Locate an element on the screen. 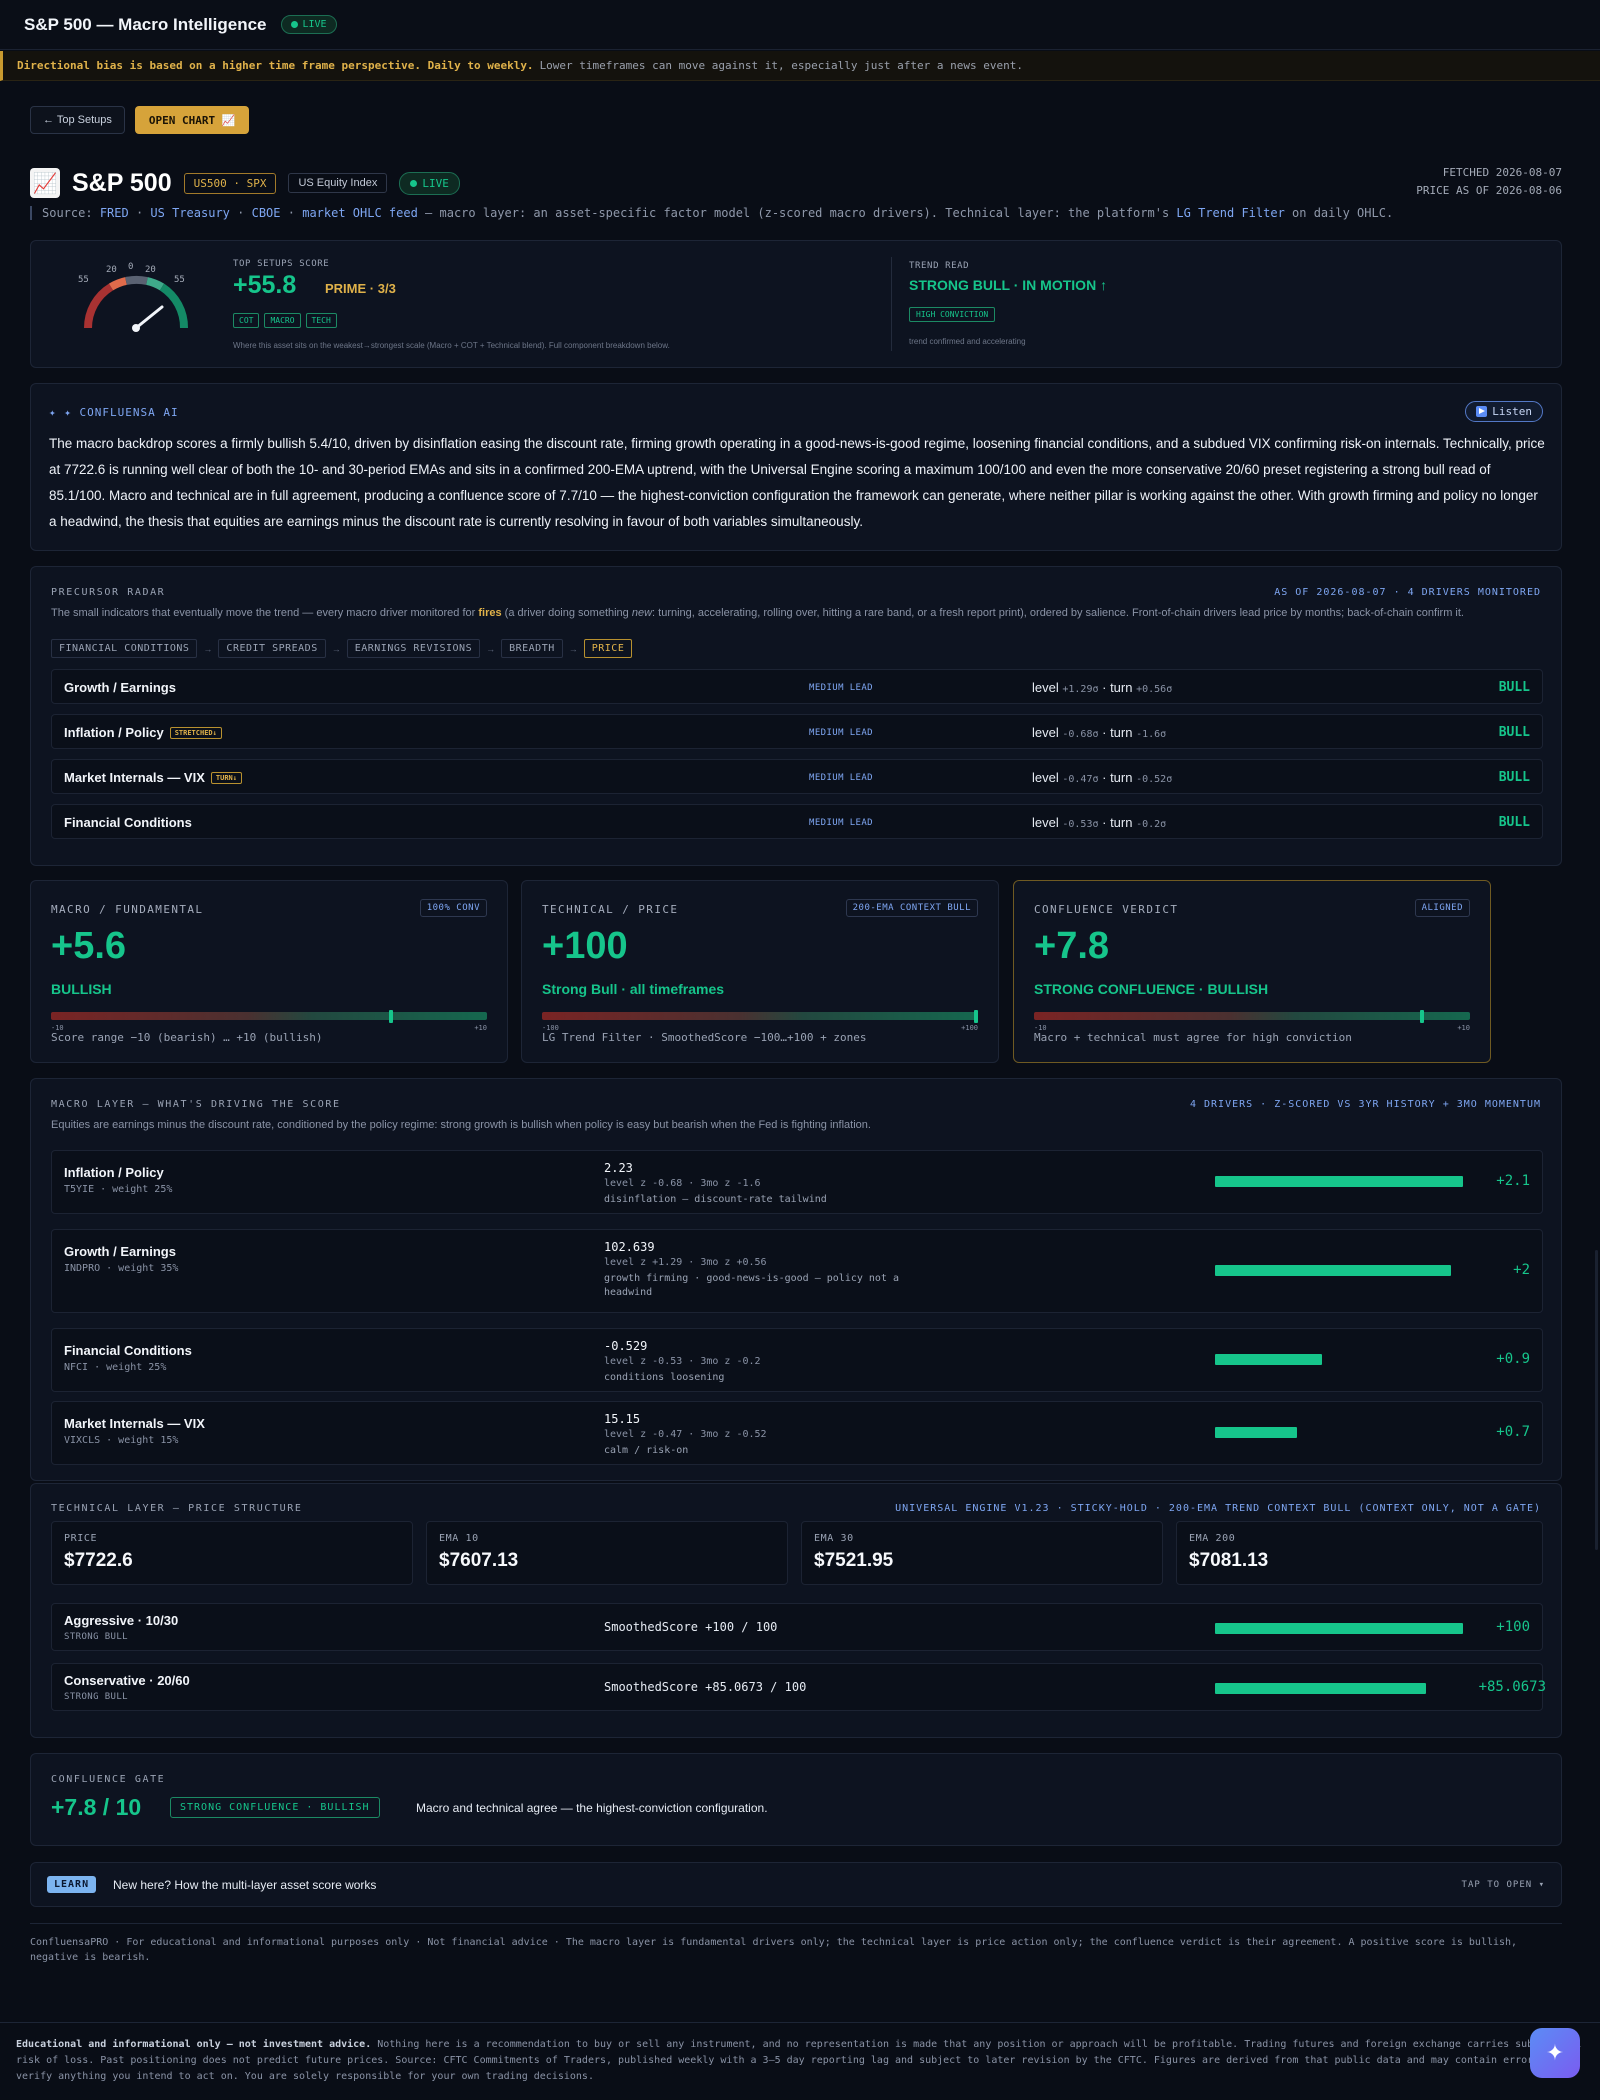 The width and height of the screenshot is (1600, 2100). listen-label: Listen is located at coordinates (1512, 411).